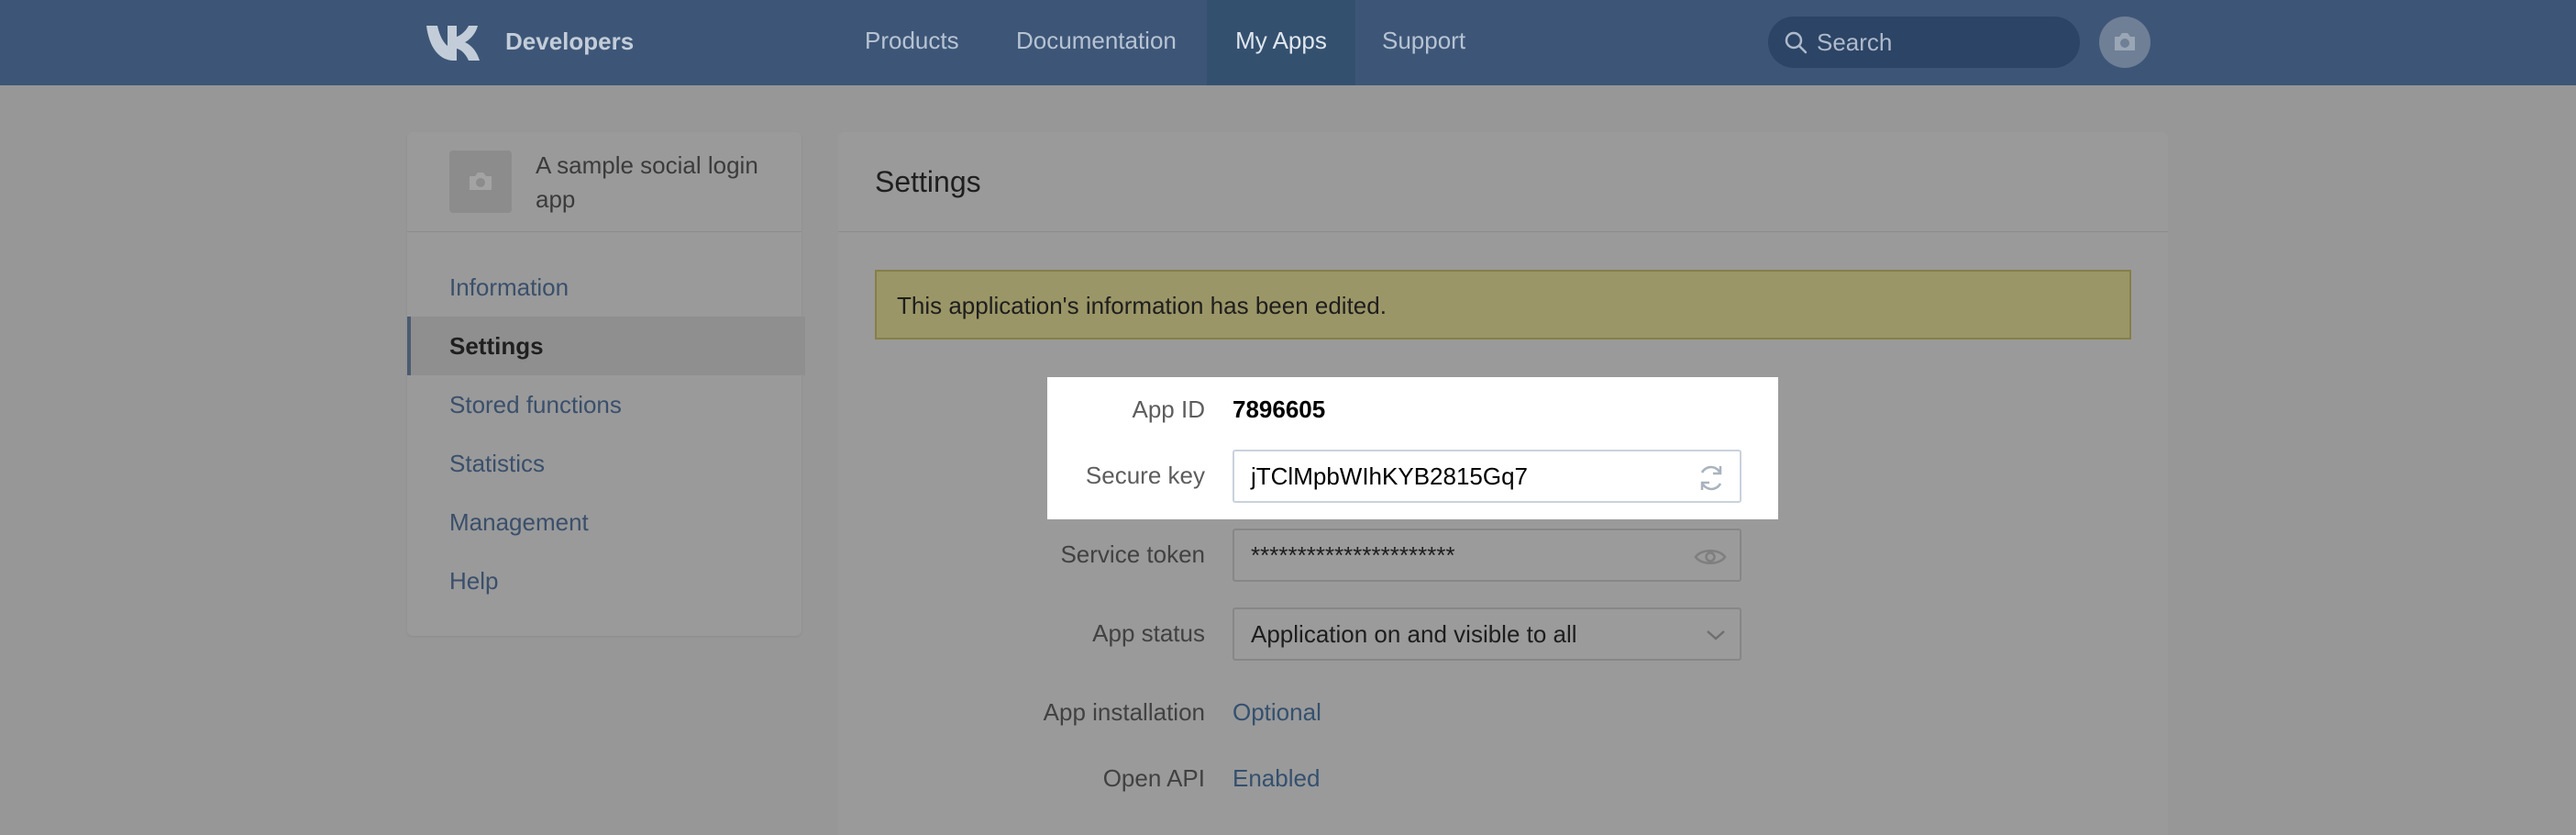  Describe the element at coordinates (604, 287) in the screenshot. I see `sidebar-item-information: Information` at that location.